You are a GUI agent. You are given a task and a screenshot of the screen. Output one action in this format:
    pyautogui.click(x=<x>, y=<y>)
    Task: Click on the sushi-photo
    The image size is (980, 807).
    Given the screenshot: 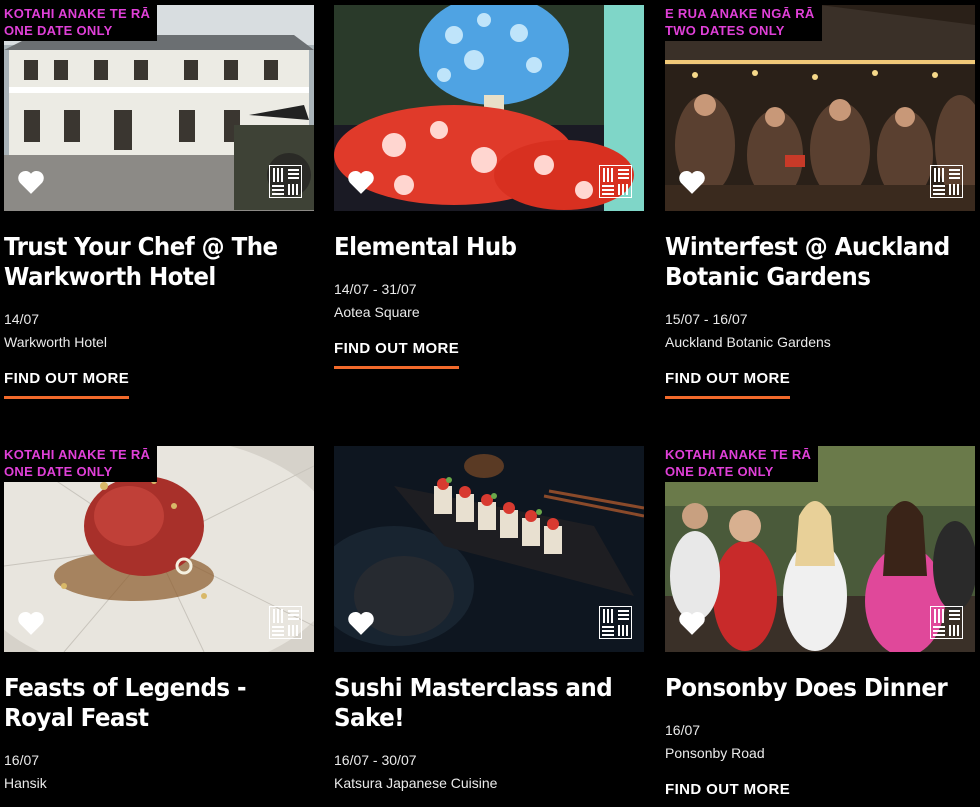 What is the action you would take?
    pyautogui.click(x=489, y=549)
    